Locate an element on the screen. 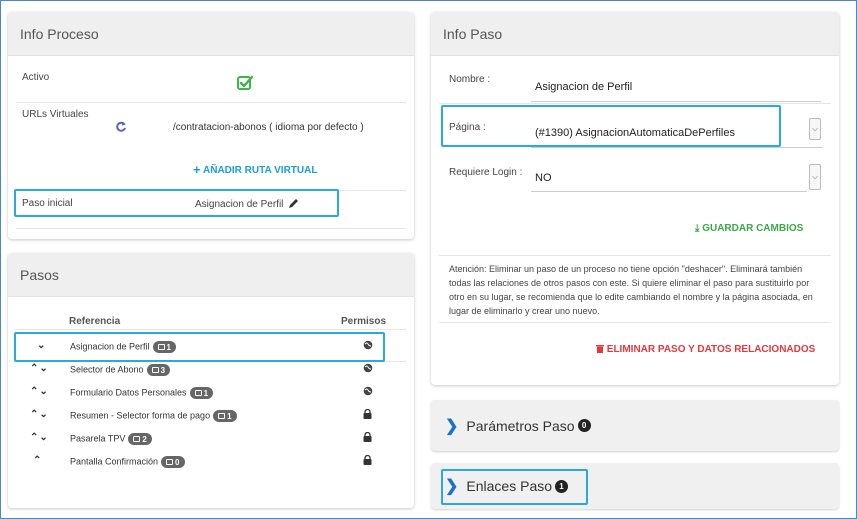 This screenshot has height=519, width=857. activo-check-icon is located at coordinates (245, 83).